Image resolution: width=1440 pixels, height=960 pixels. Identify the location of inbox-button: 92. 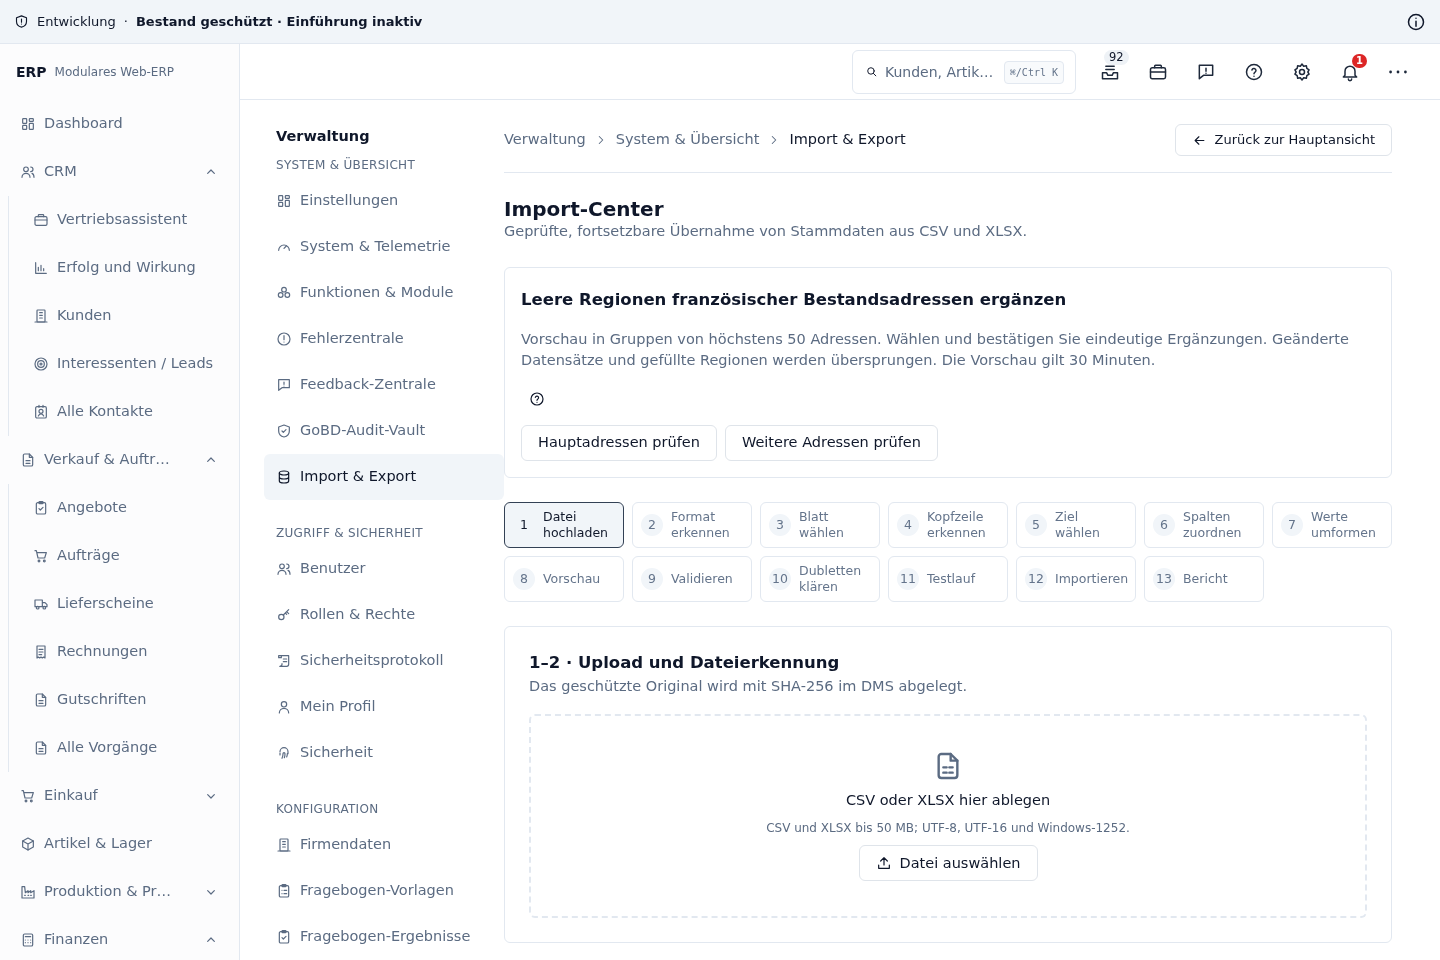
(1110, 71).